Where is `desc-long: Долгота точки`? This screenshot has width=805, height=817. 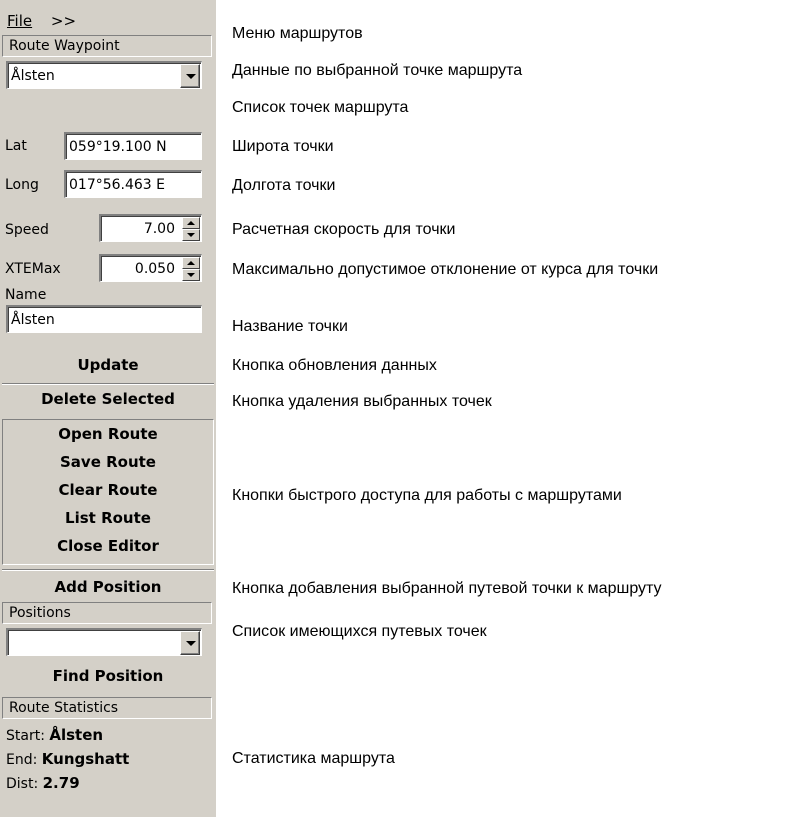 desc-long: Долгота точки is located at coordinates (284, 185).